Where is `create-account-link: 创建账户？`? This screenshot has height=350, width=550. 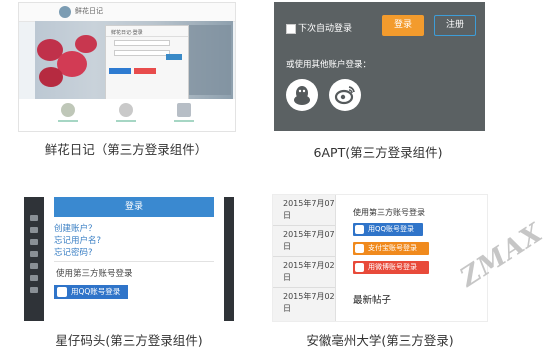 create-account-link: 创建账户？ is located at coordinates (75, 228).